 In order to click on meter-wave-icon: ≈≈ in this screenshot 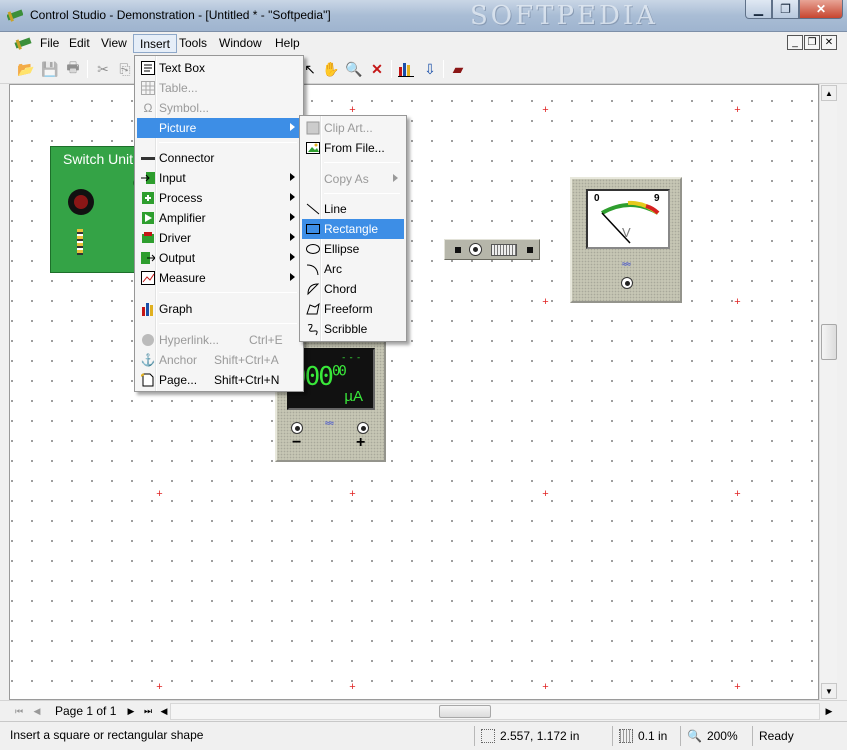, I will do `click(329, 423)`.